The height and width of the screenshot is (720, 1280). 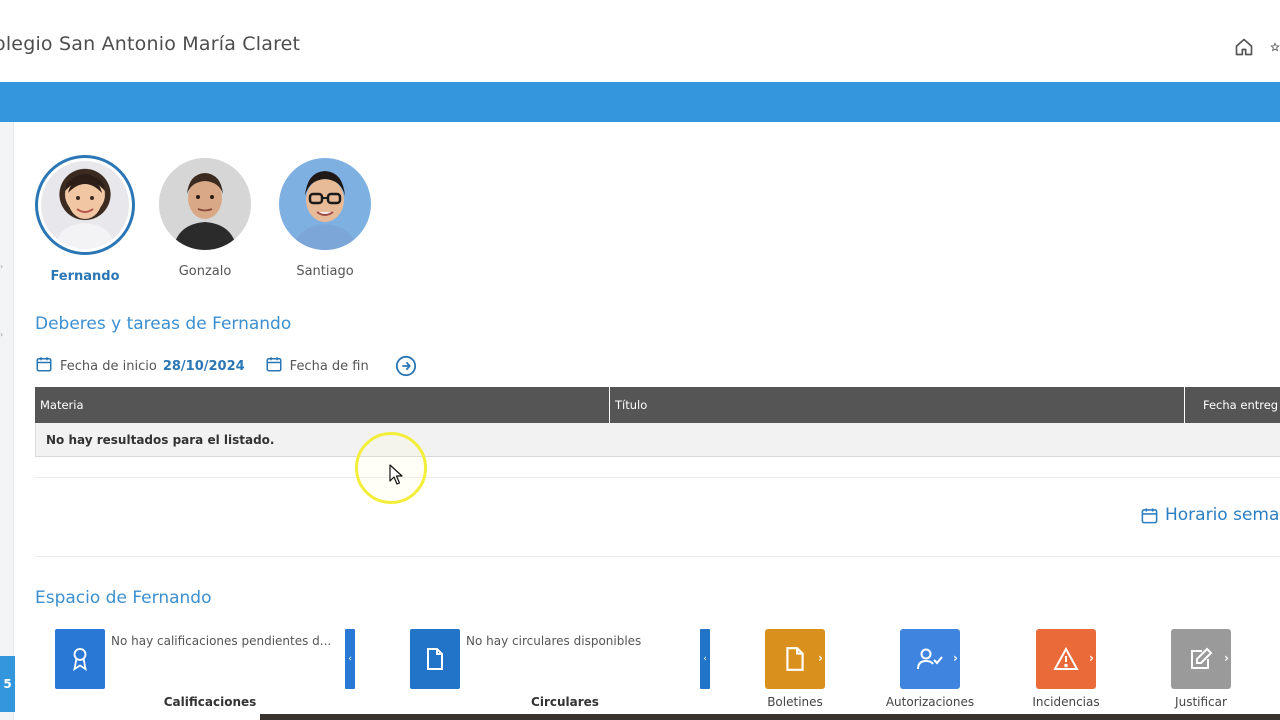 What do you see at coordinates (640, 41) in the screenshot?
I see `top-bar: olegio San Antonio María Claret` at bounding box center [640, 41].